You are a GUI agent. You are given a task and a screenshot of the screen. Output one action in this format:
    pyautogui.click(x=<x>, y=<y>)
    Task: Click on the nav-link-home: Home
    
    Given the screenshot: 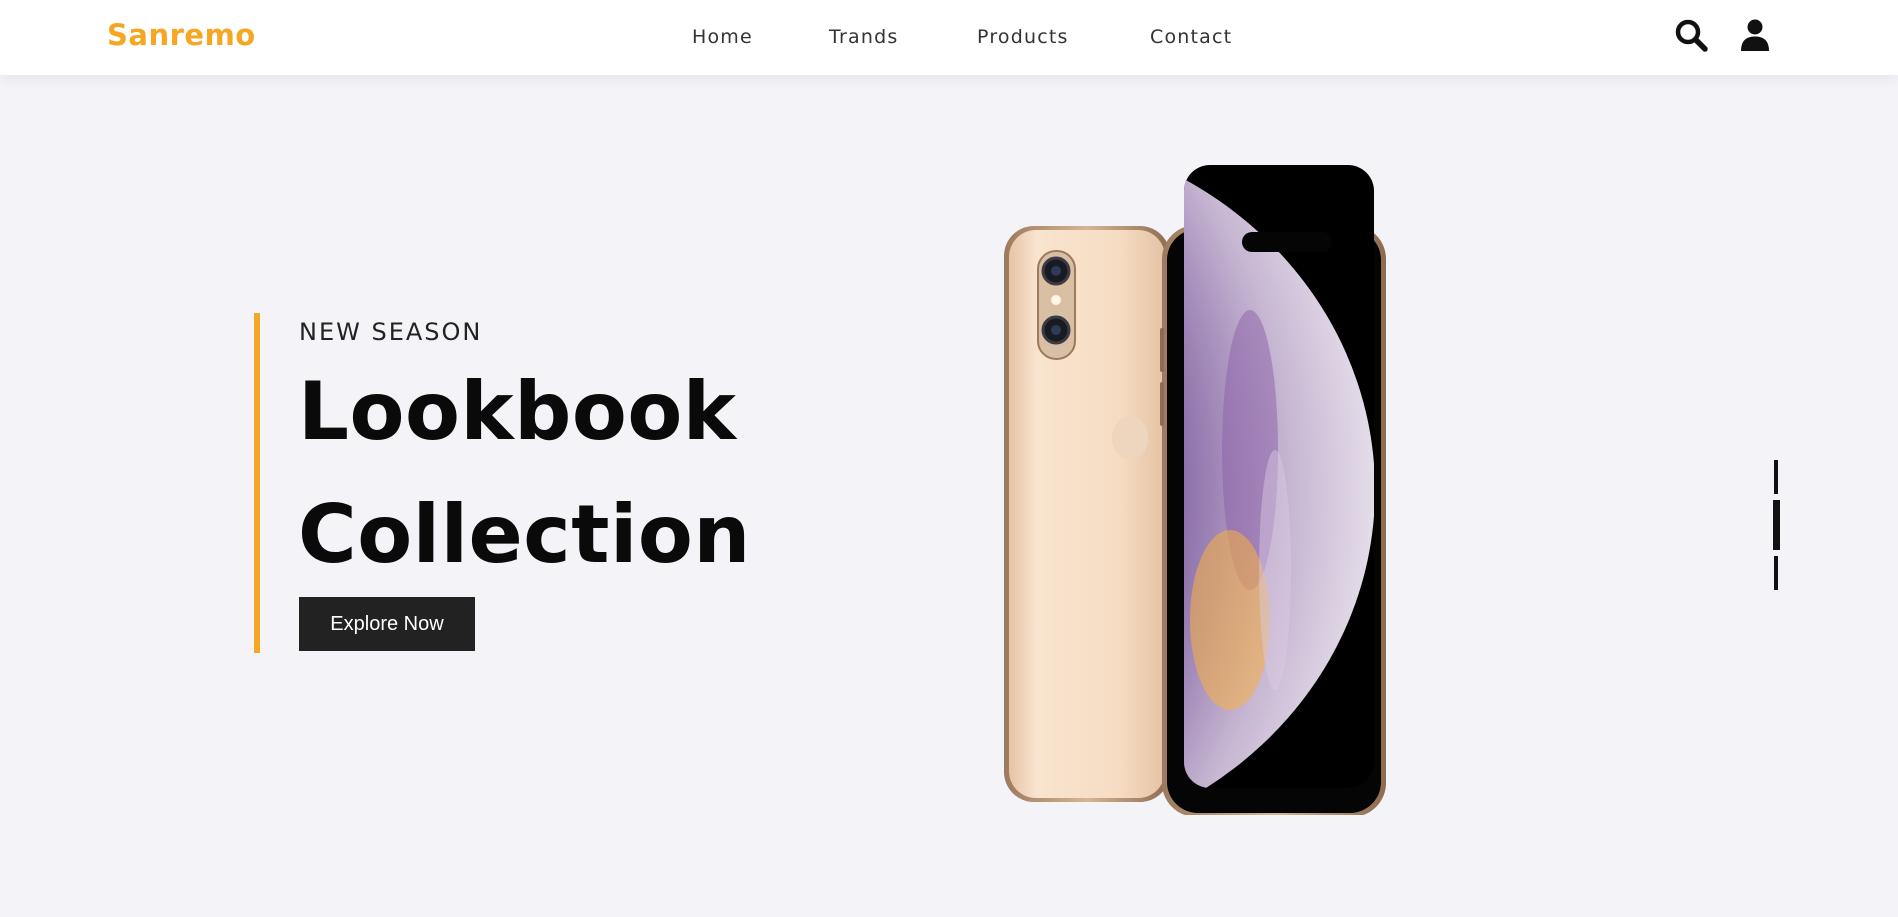 What is the action you would take?
    pyautogui.click(x=722, y=37)
    